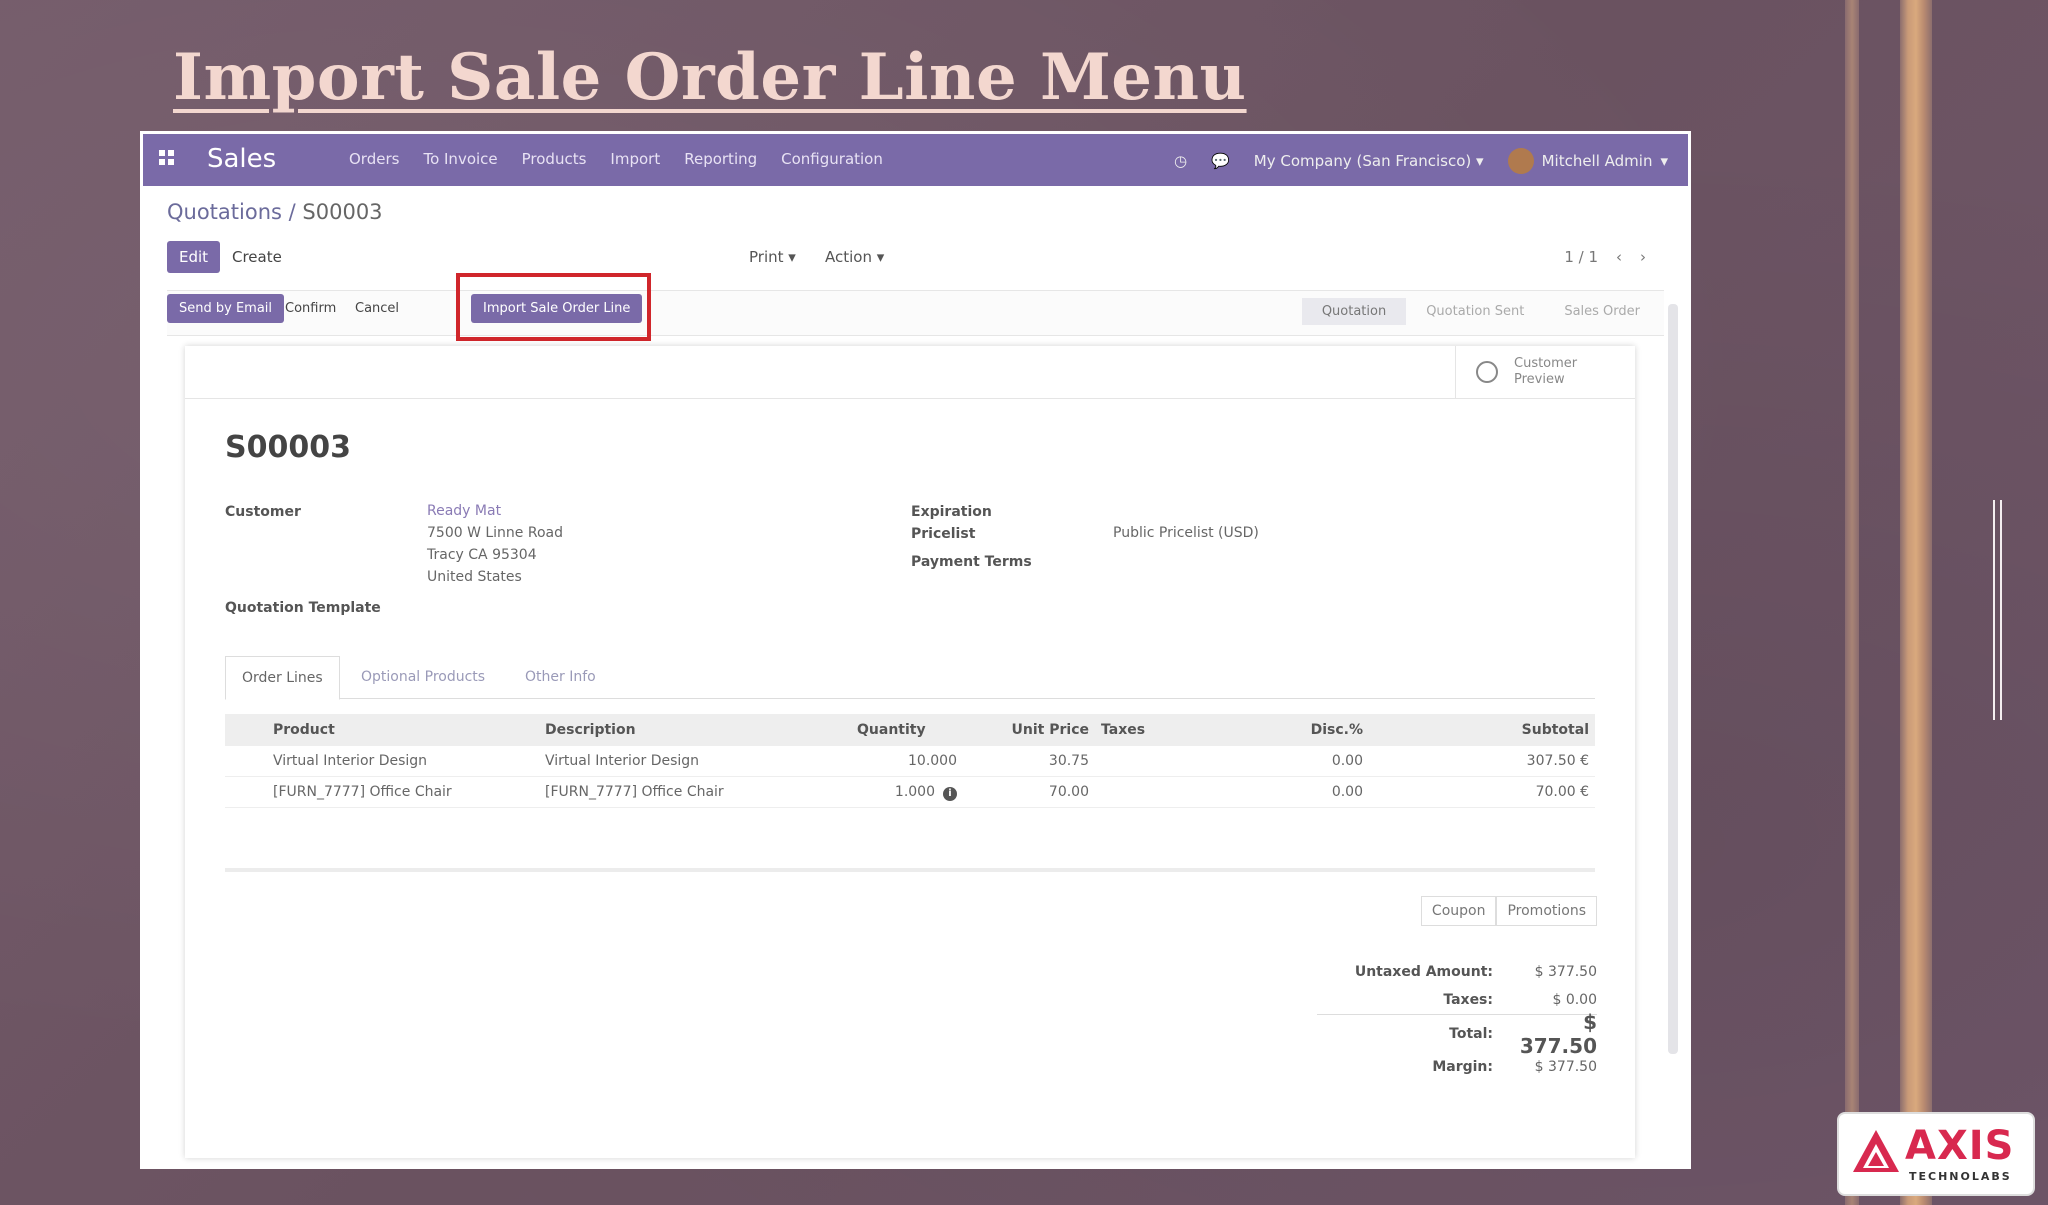  What do you see at coordinates (168, 159) in the screenshot?
I see `apps-menu-icon` at bounding box center [168, 159].